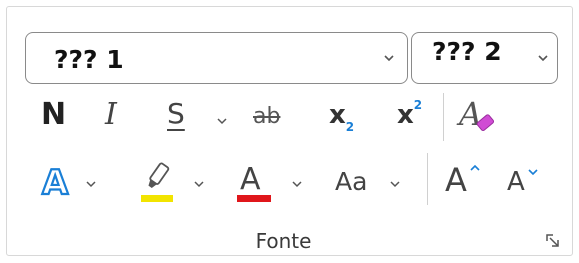 The height and width of the screenshot is (263, 579). I want to click on highlighter-icon, so click(157, 182).